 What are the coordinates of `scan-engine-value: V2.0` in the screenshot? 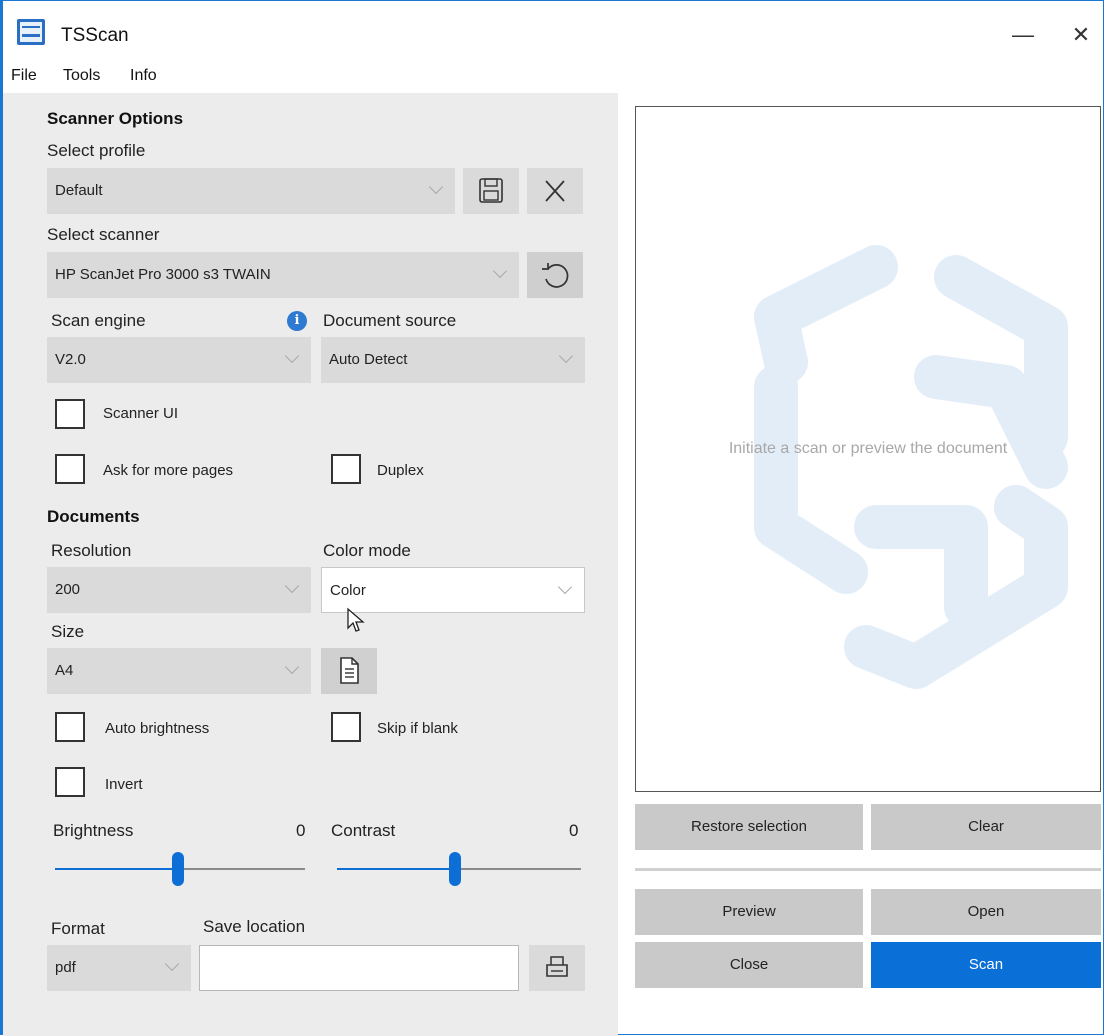 It's located at (70, 359).